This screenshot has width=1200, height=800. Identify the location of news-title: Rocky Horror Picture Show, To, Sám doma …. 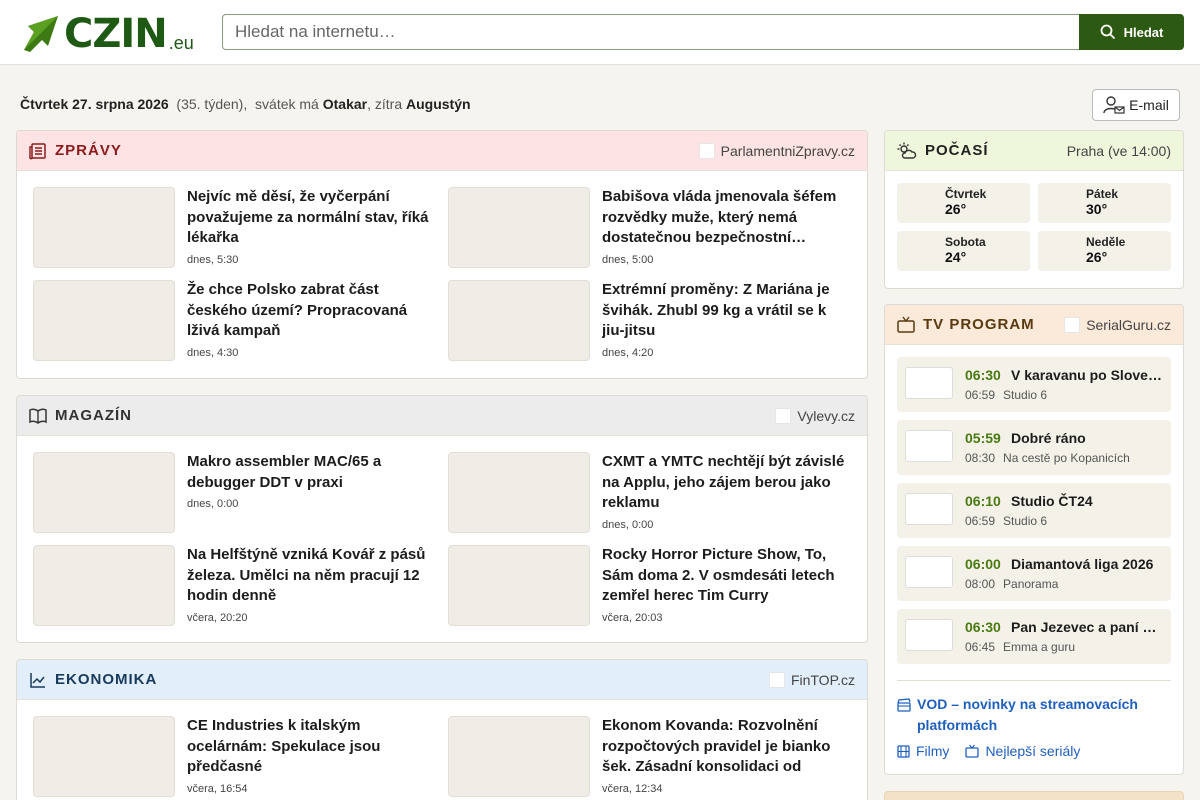
(726, 576).